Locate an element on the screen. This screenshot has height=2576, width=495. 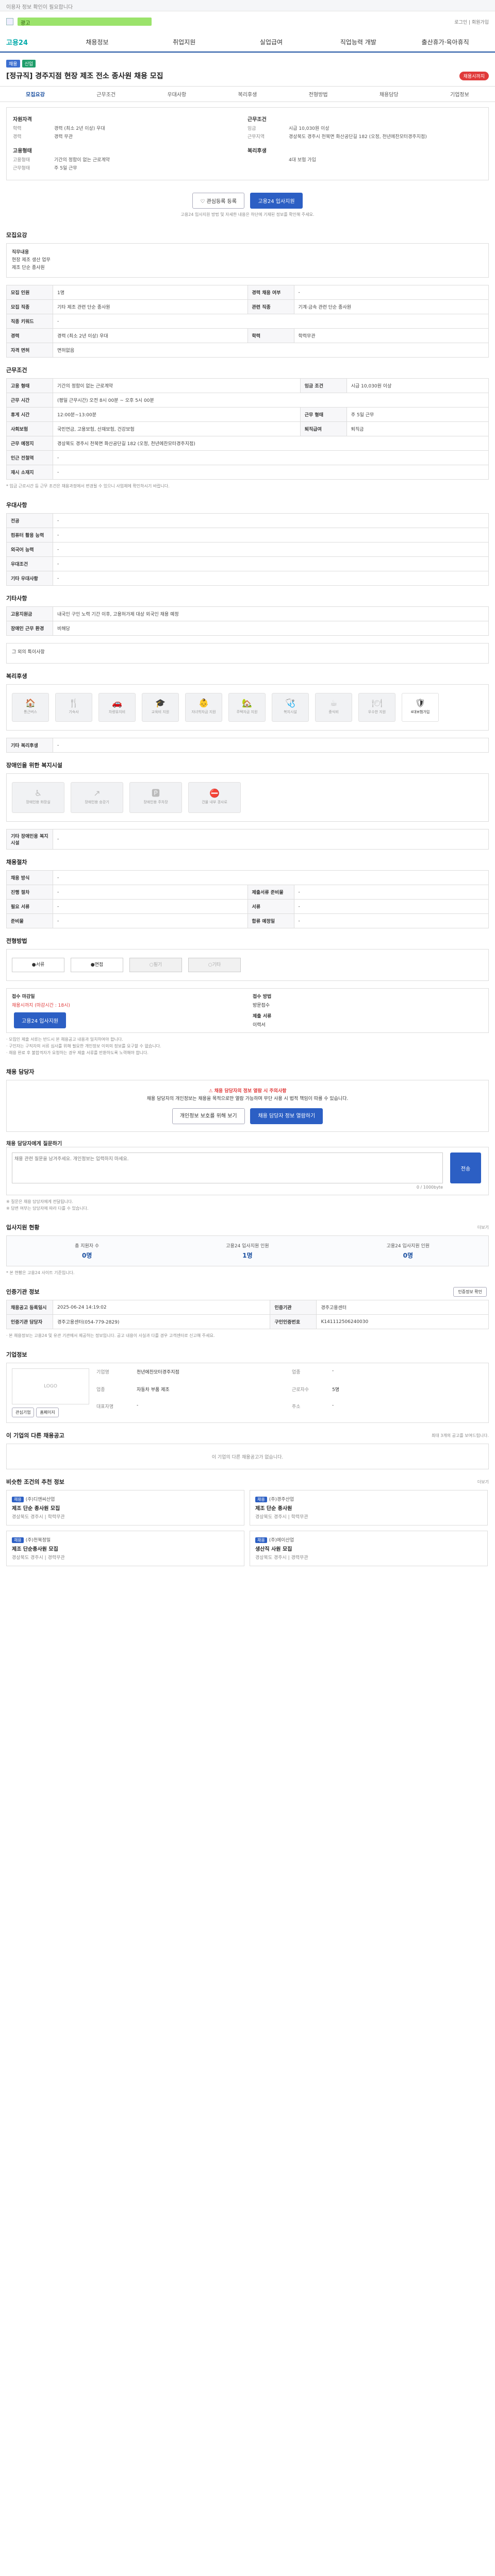
section-title: 근무조건 is located at coordinates (16, 370).